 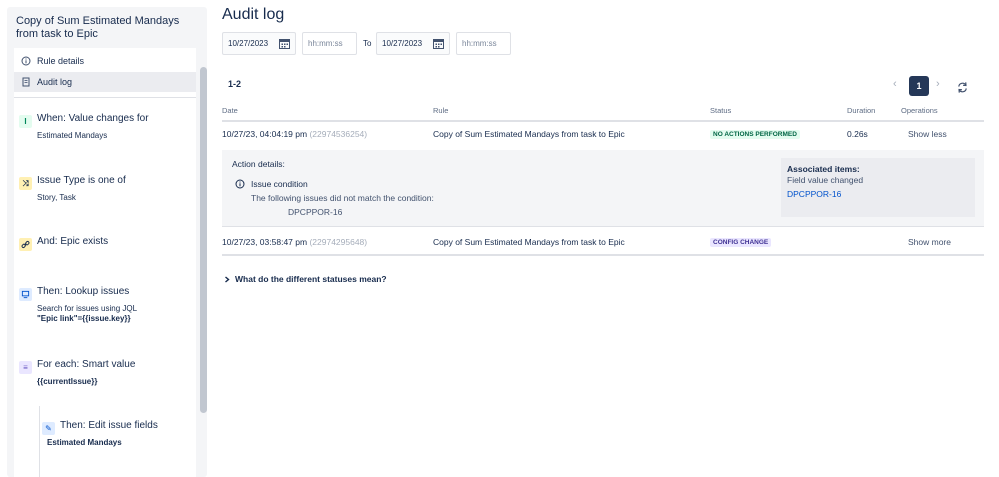 What do you see at coordinates (258, 164) in the screenshot?
I see `action-details-title: Action details:` at bounding box center [258, 164].